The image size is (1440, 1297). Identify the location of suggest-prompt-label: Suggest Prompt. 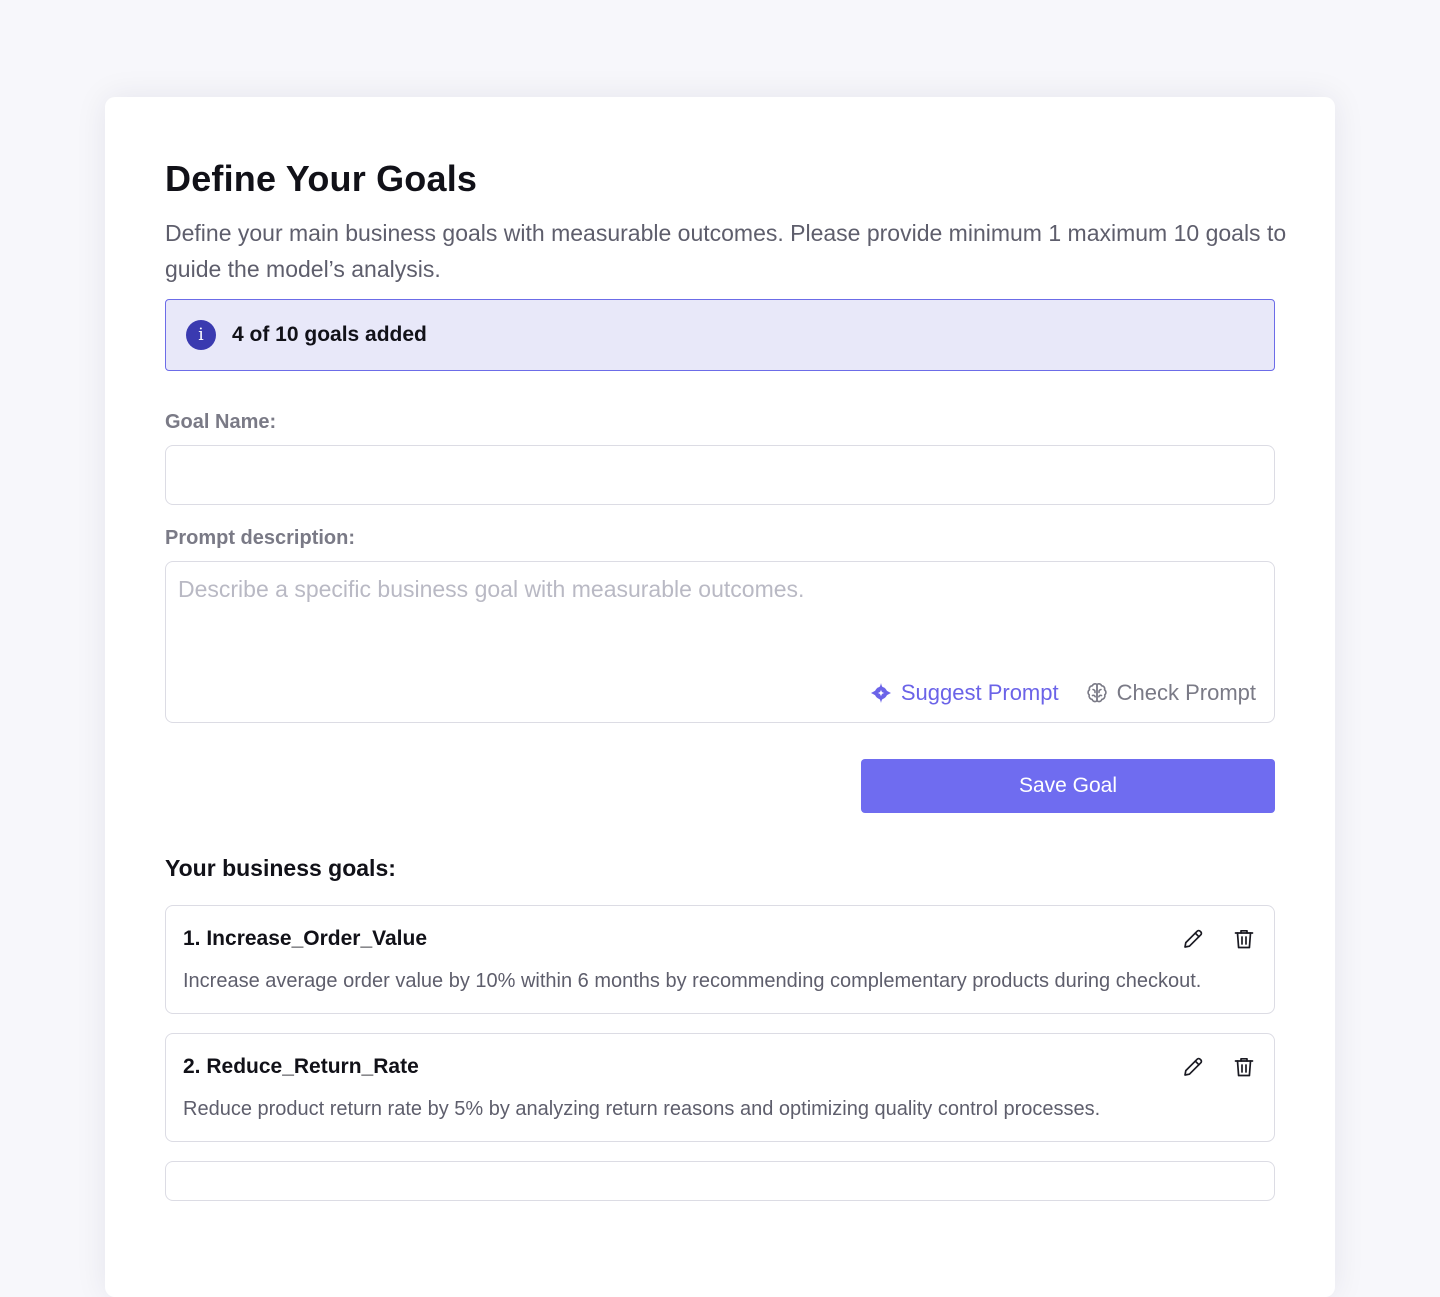
(979, 692).